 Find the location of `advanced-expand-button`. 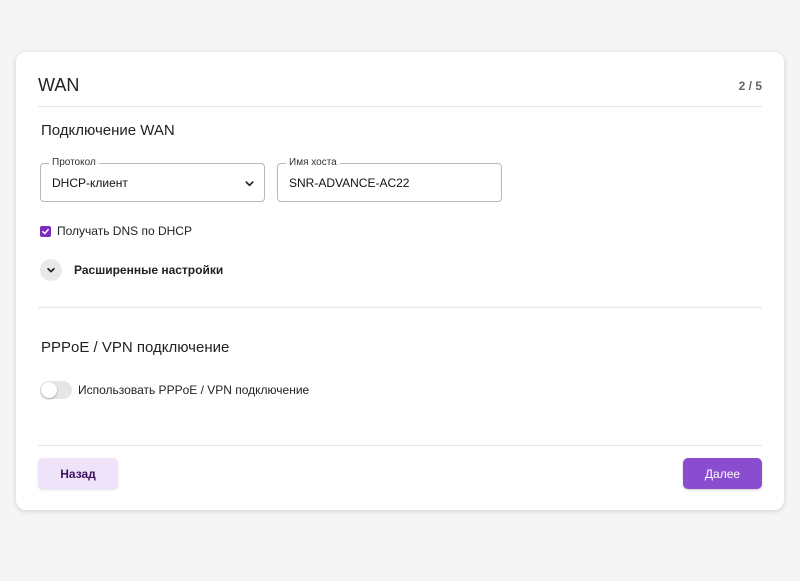

advanced-expand-button is located at coordinates (51, 270).